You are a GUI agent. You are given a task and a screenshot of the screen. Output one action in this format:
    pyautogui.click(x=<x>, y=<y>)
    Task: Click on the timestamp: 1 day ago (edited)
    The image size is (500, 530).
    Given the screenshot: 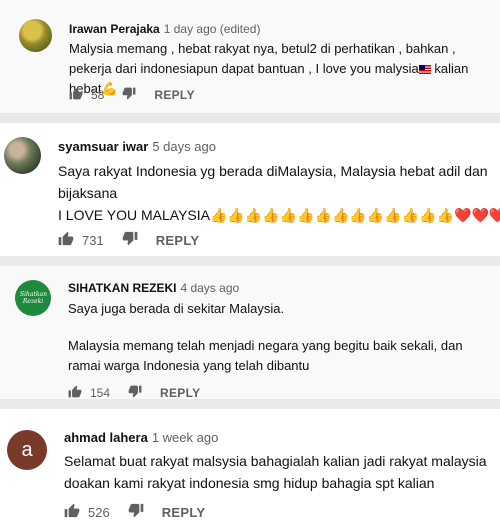 What is the action you would take?
    pyautogui.click(x=212, y=29)
    